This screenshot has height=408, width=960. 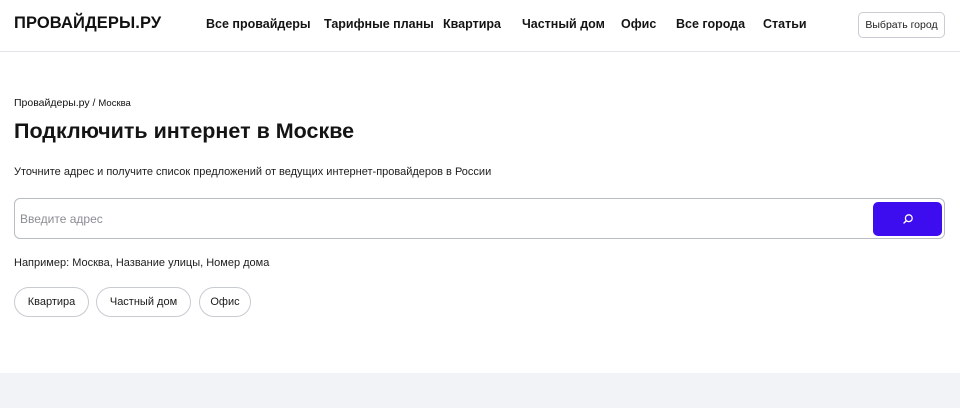 I want to click on footer-section-background, so click(x=480, y=390).